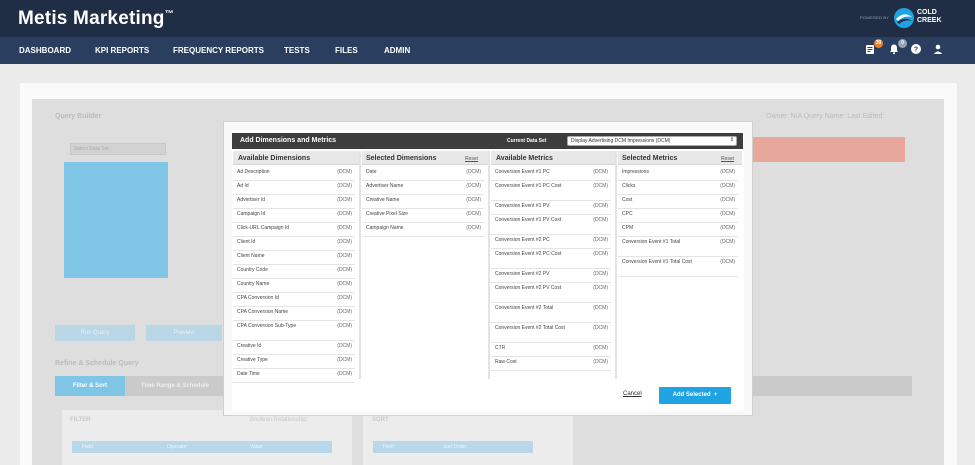 The image size is (975, 465). What do you see at coordinates (294, 300) in the screenshot?
I see `list-item: CPA Conversion Id (DCM)` at bounding box center [294, 300].